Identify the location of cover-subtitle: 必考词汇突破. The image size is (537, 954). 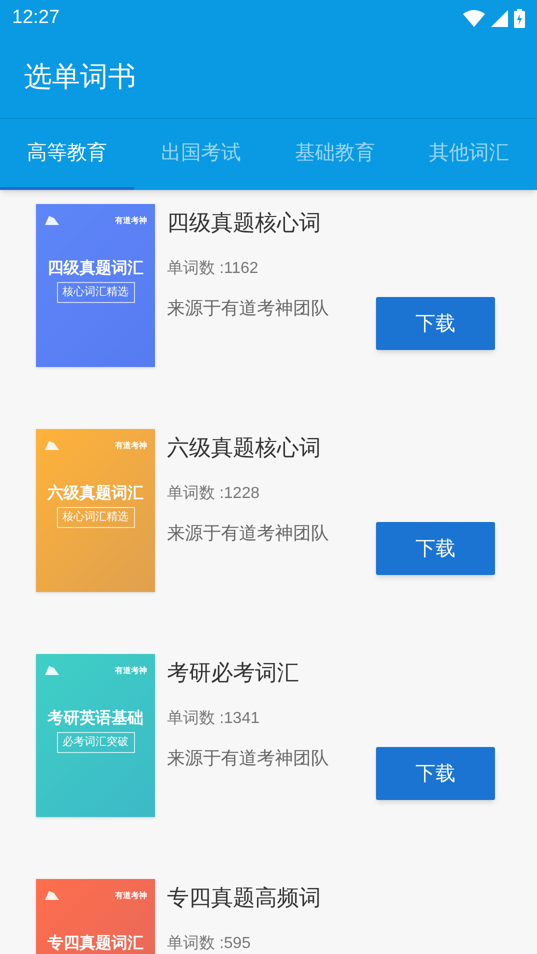
(95, 742).